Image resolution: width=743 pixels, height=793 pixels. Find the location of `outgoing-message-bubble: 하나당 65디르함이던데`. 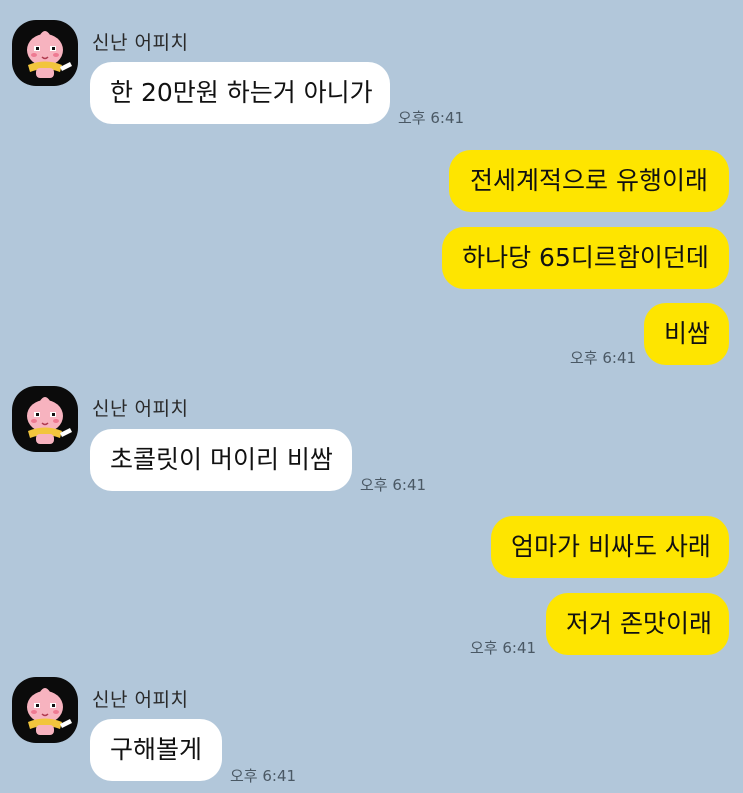

outgoing-message-bubble: 하나당 65디르함이던데 is located at coordinates (585, 258).